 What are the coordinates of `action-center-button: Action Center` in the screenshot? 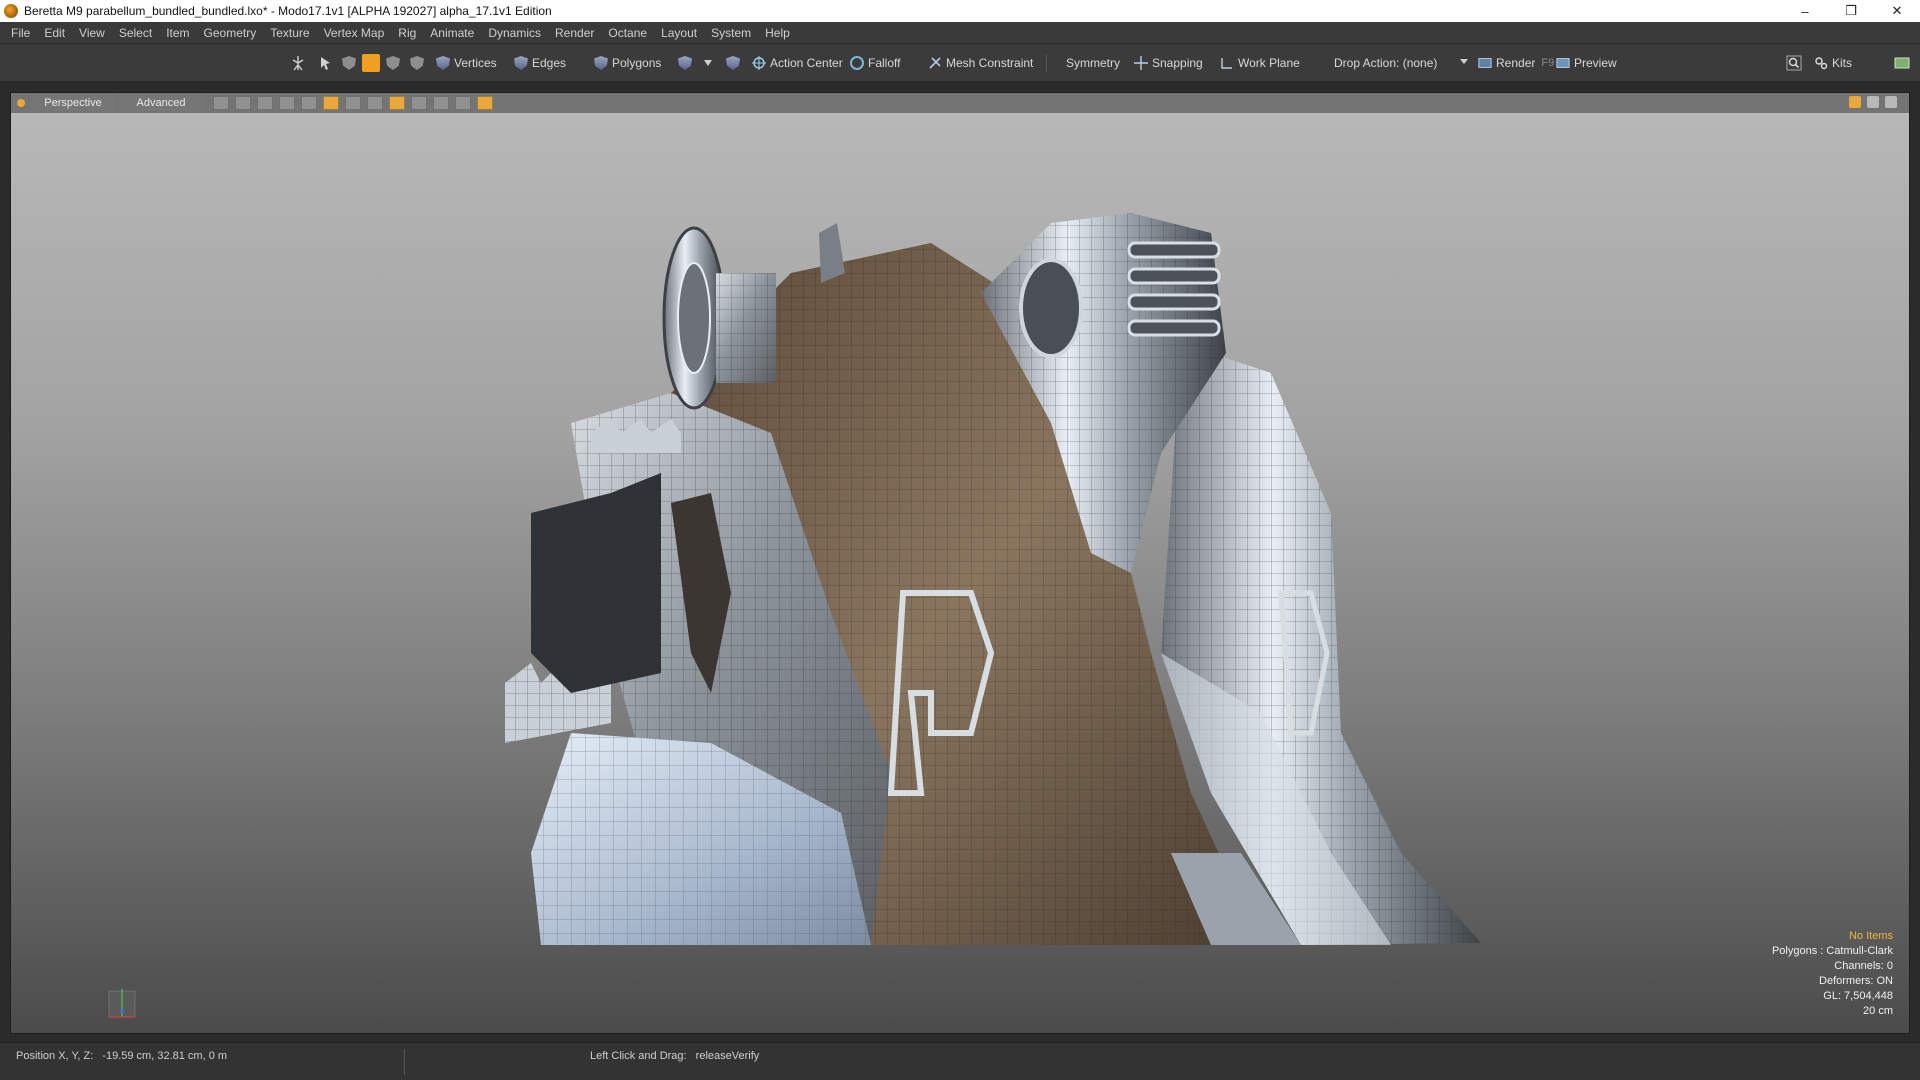 It's located at (797, 63).